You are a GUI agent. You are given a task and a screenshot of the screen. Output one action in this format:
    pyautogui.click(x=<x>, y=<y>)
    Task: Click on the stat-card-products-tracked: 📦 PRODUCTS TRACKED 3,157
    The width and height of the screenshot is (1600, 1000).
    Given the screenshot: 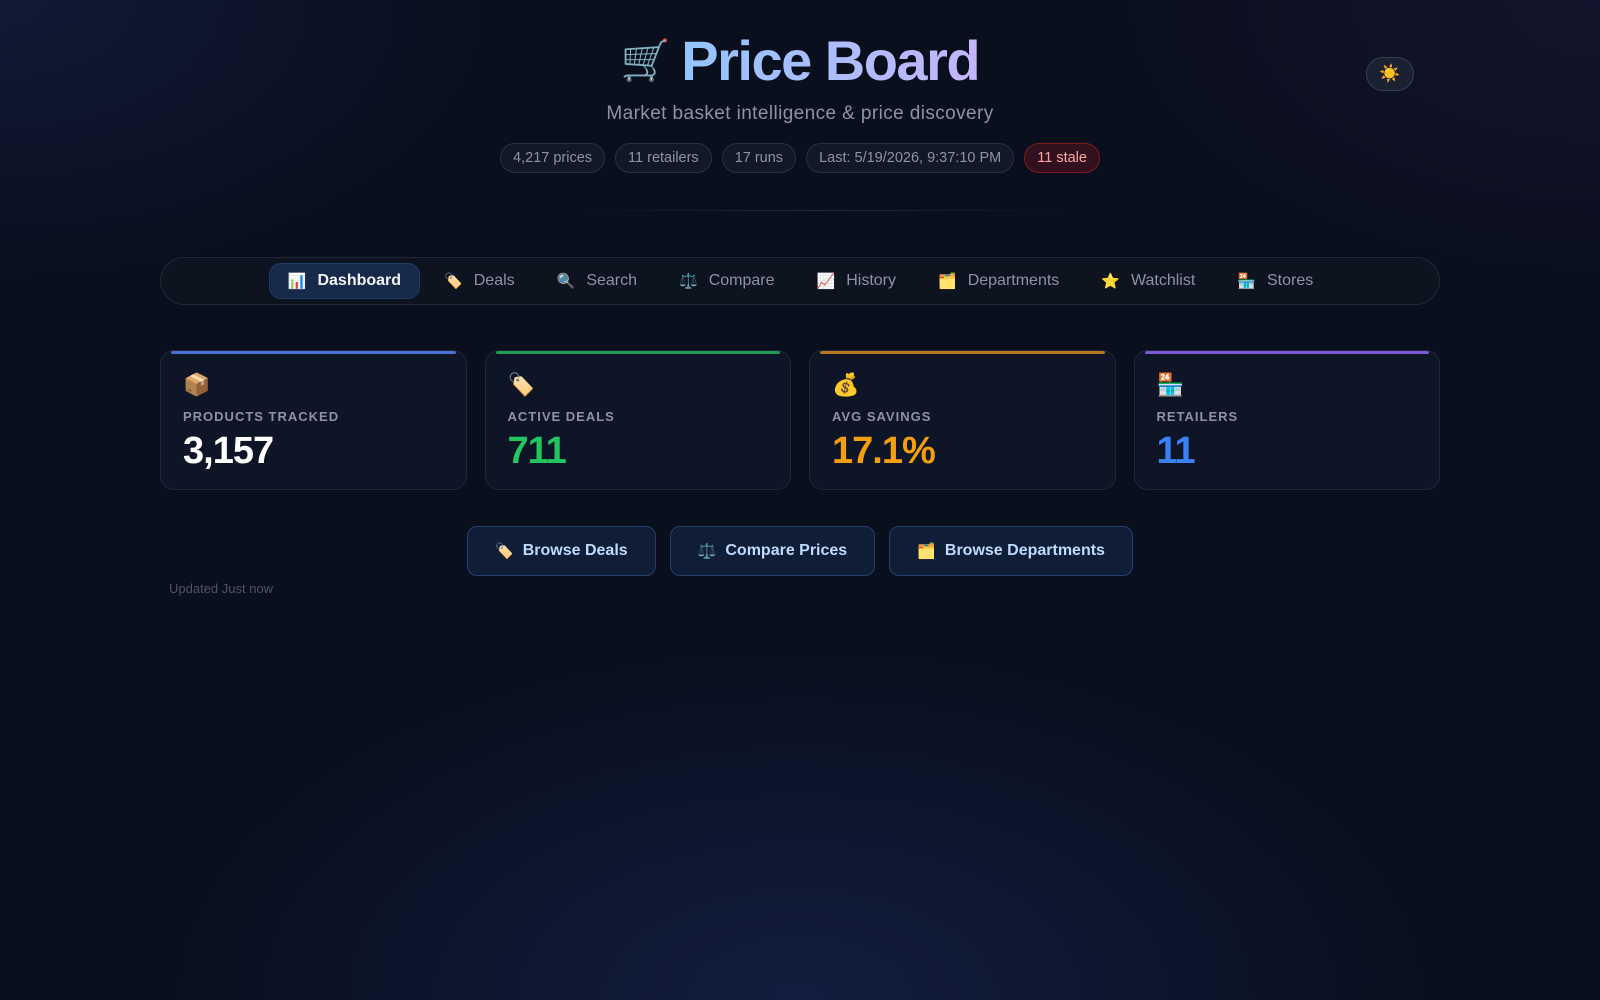 What is the action you would take?
    pyautogui.click(x=313, y=420)
    